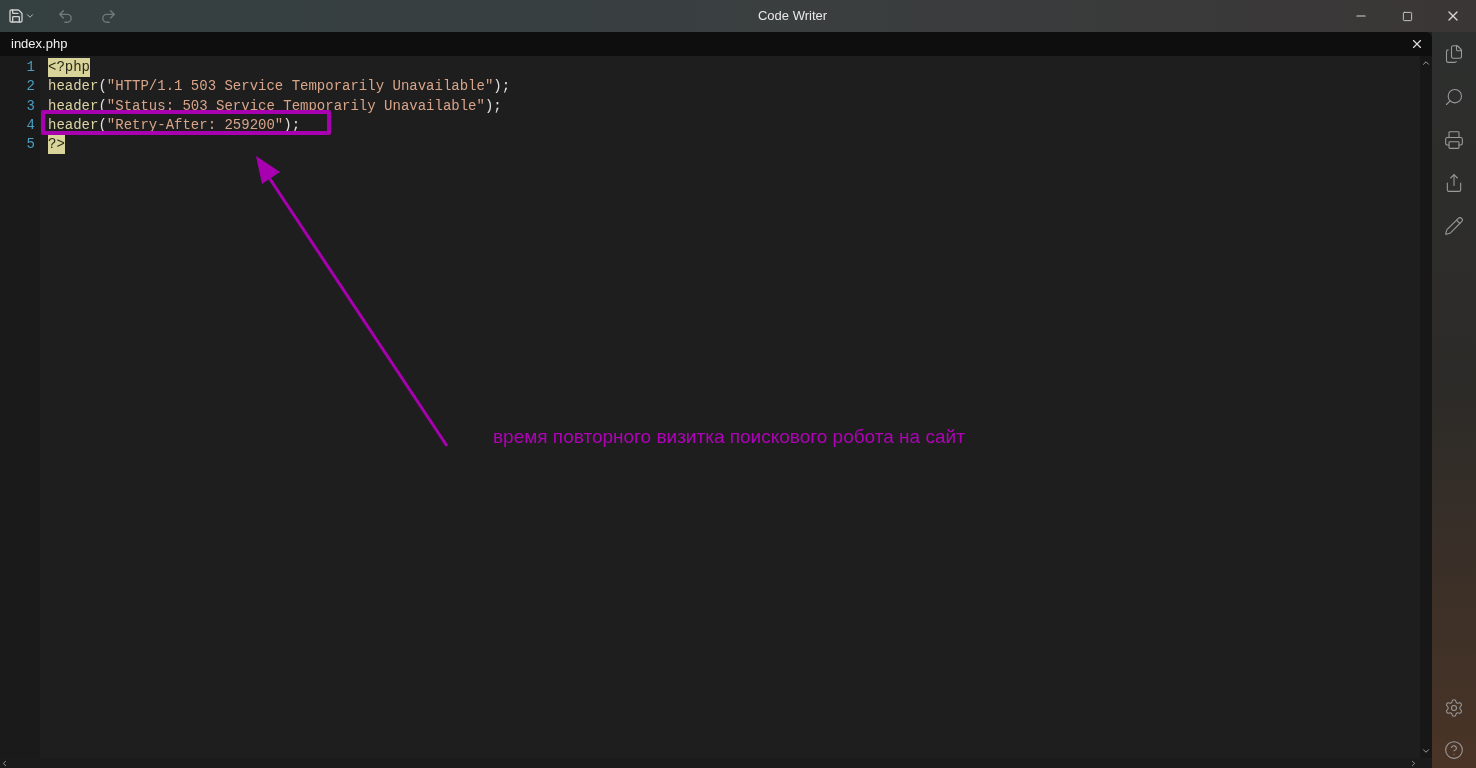 This screenshot has width=1476, height=768. What do you see at coordinates (102, 87) in the screenshot?
I see `code-token: (` at bounding box center [102, 87].